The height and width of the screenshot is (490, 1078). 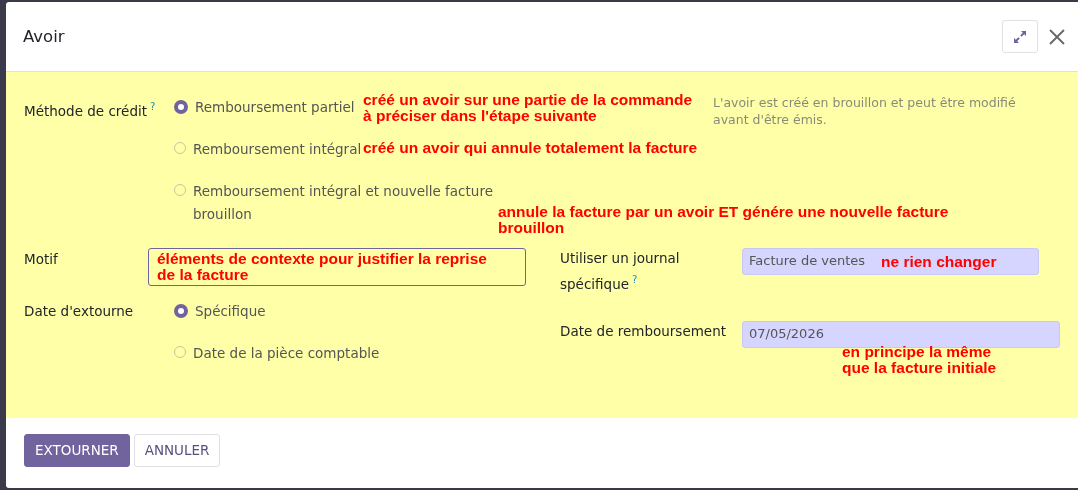 I want to click on radio-label: Remboursement intégral et nouvelle facture brouillon, so click(x=343, y=203).